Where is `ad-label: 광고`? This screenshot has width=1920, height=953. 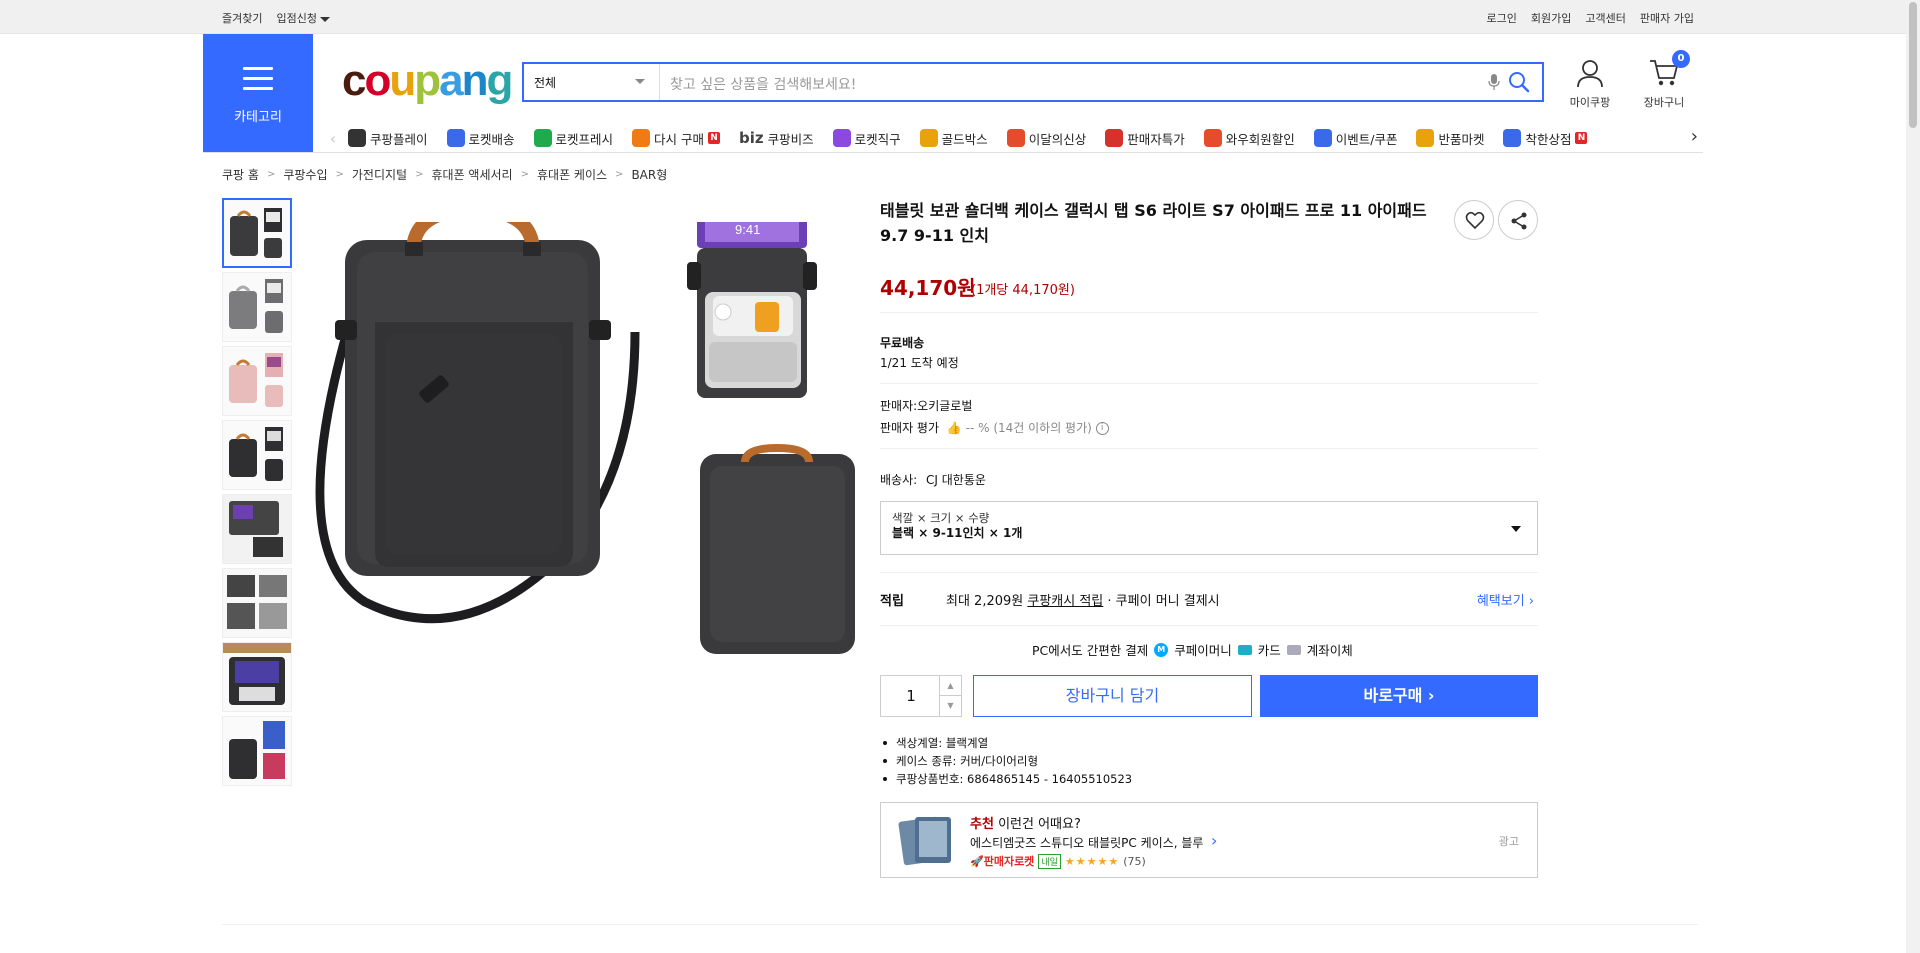 ad-label: 광고 is located at coordinates (1508, 841).